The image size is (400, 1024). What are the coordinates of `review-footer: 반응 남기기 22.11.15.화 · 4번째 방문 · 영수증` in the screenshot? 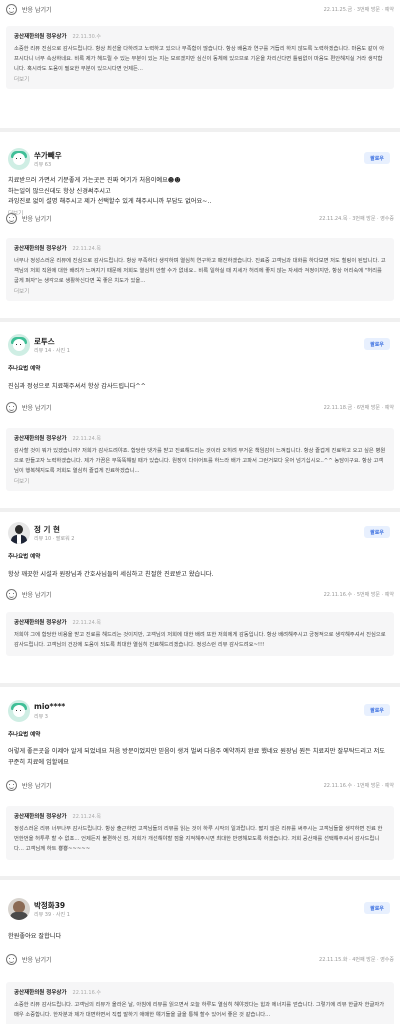 It's located at (200, 960).